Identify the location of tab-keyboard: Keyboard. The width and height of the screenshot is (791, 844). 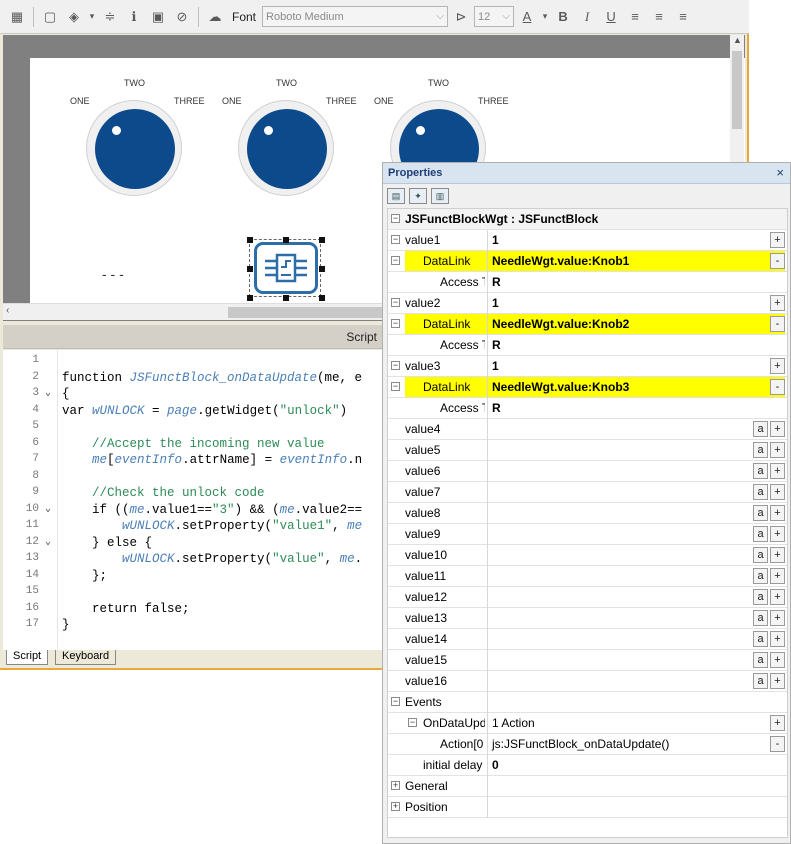
(86, 657).